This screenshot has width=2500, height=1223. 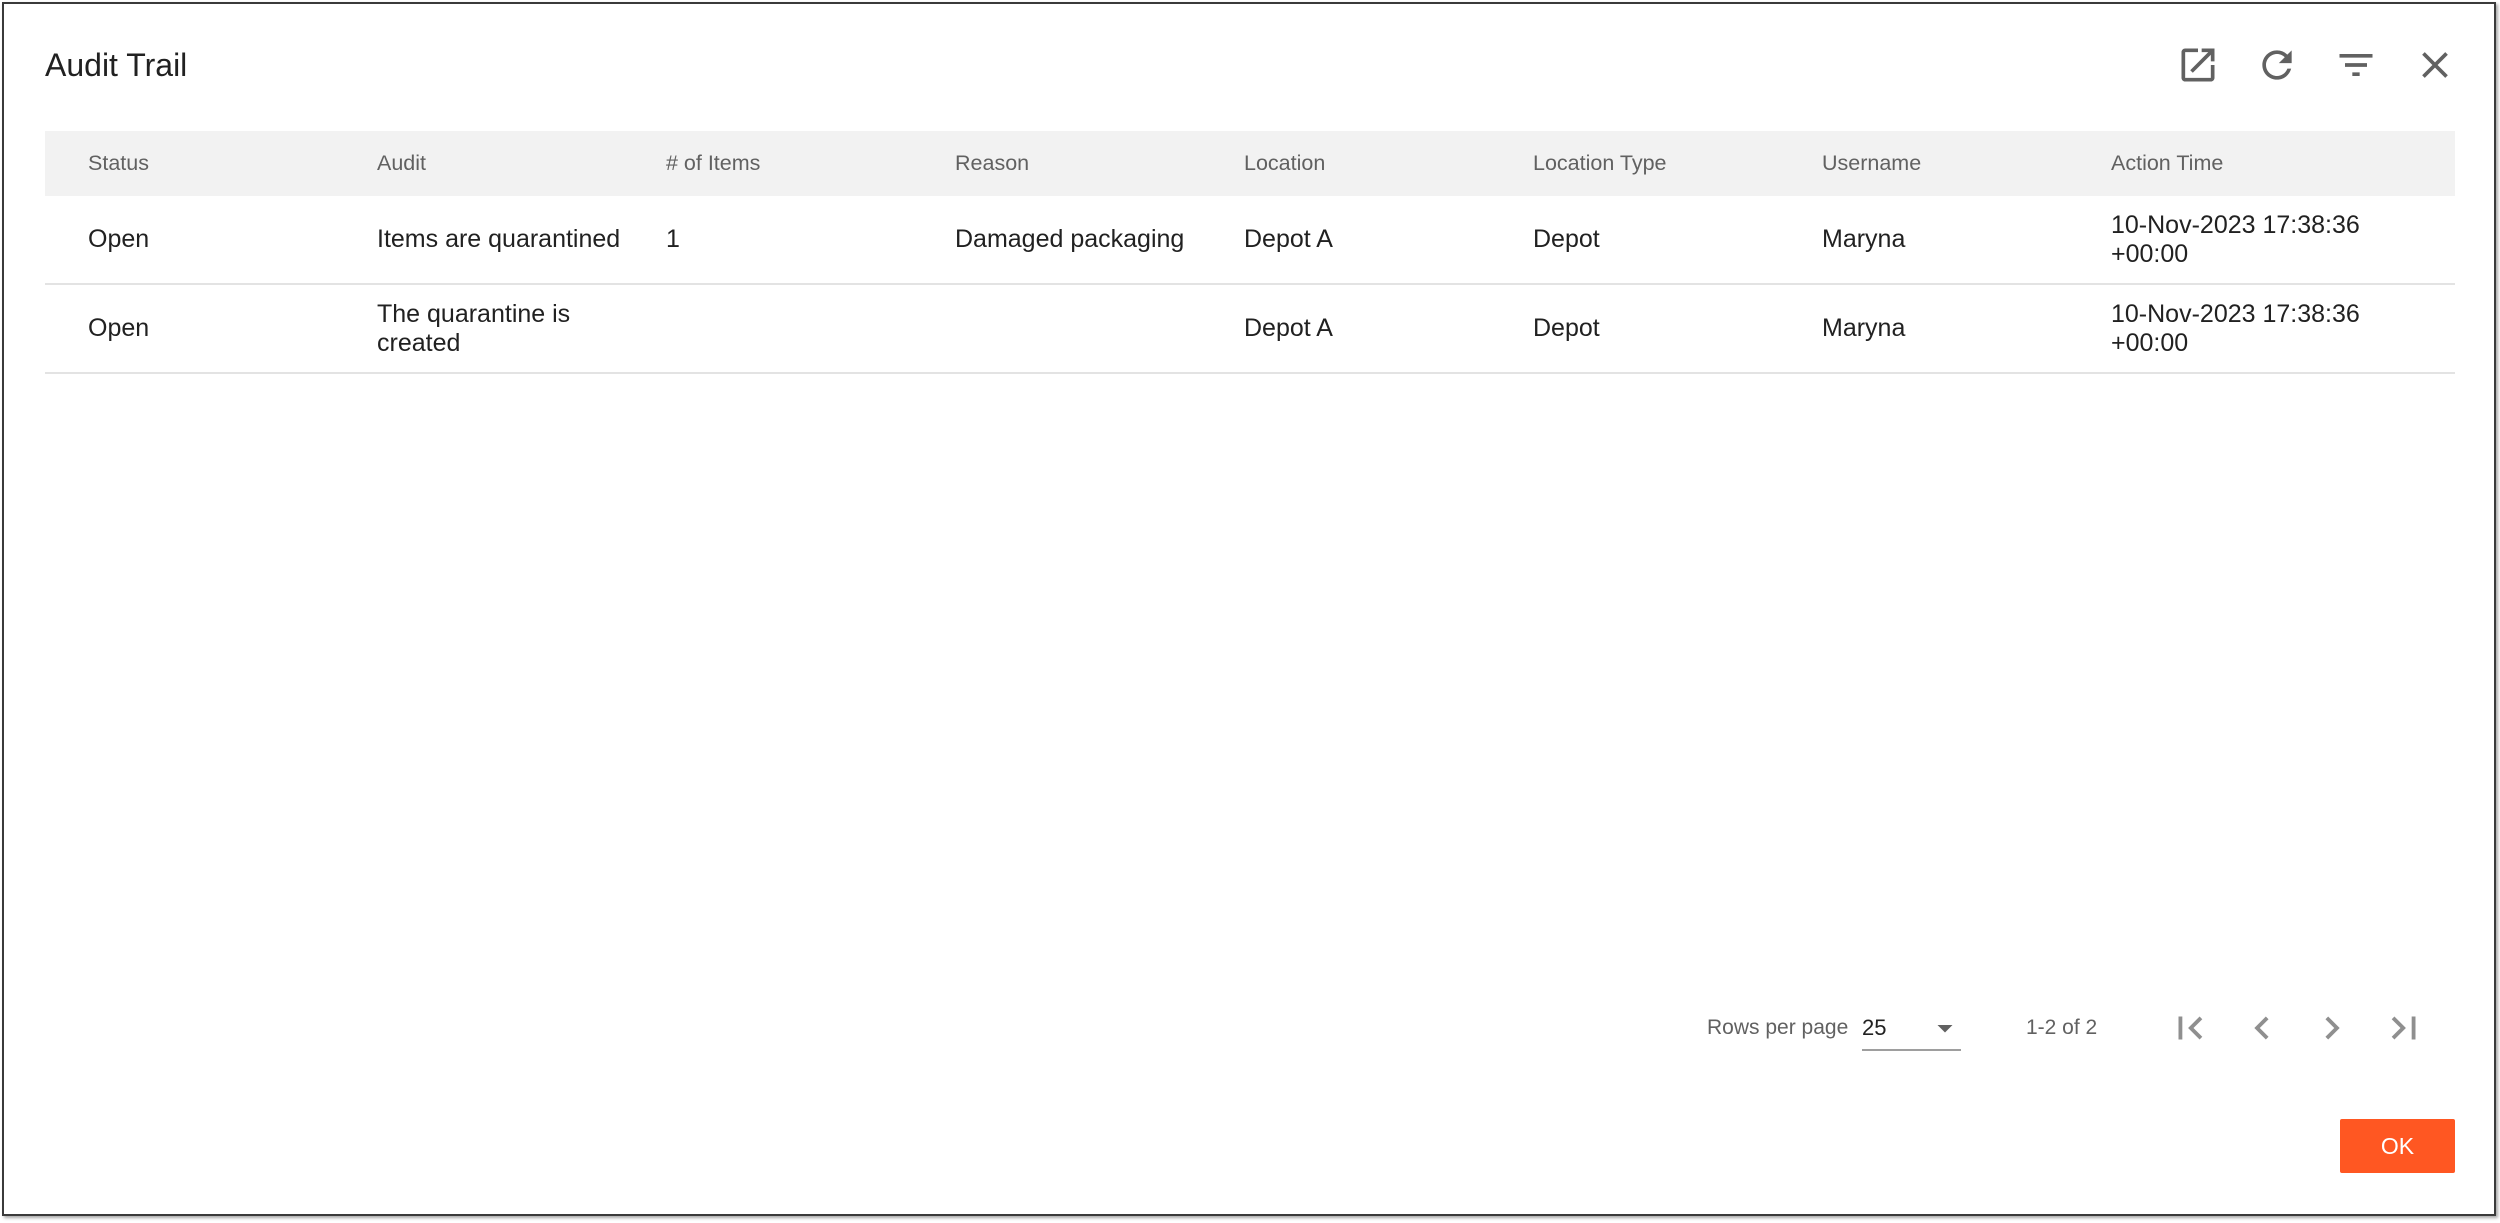 What do you see at coordinates (1966, 163) in the screenshot?
I see `column-header-username: Username` at bounding box center [1966, 163].